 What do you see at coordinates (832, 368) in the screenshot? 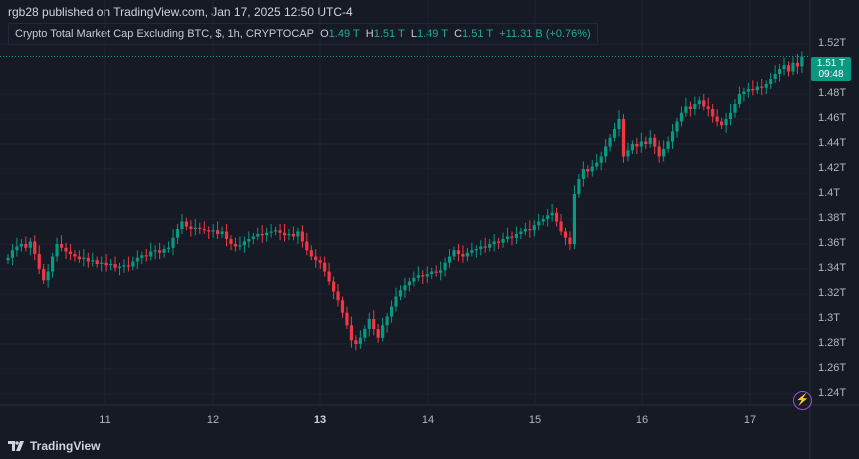
I see `y-tick-label: 1.26T` at bounding box center [832, 368].